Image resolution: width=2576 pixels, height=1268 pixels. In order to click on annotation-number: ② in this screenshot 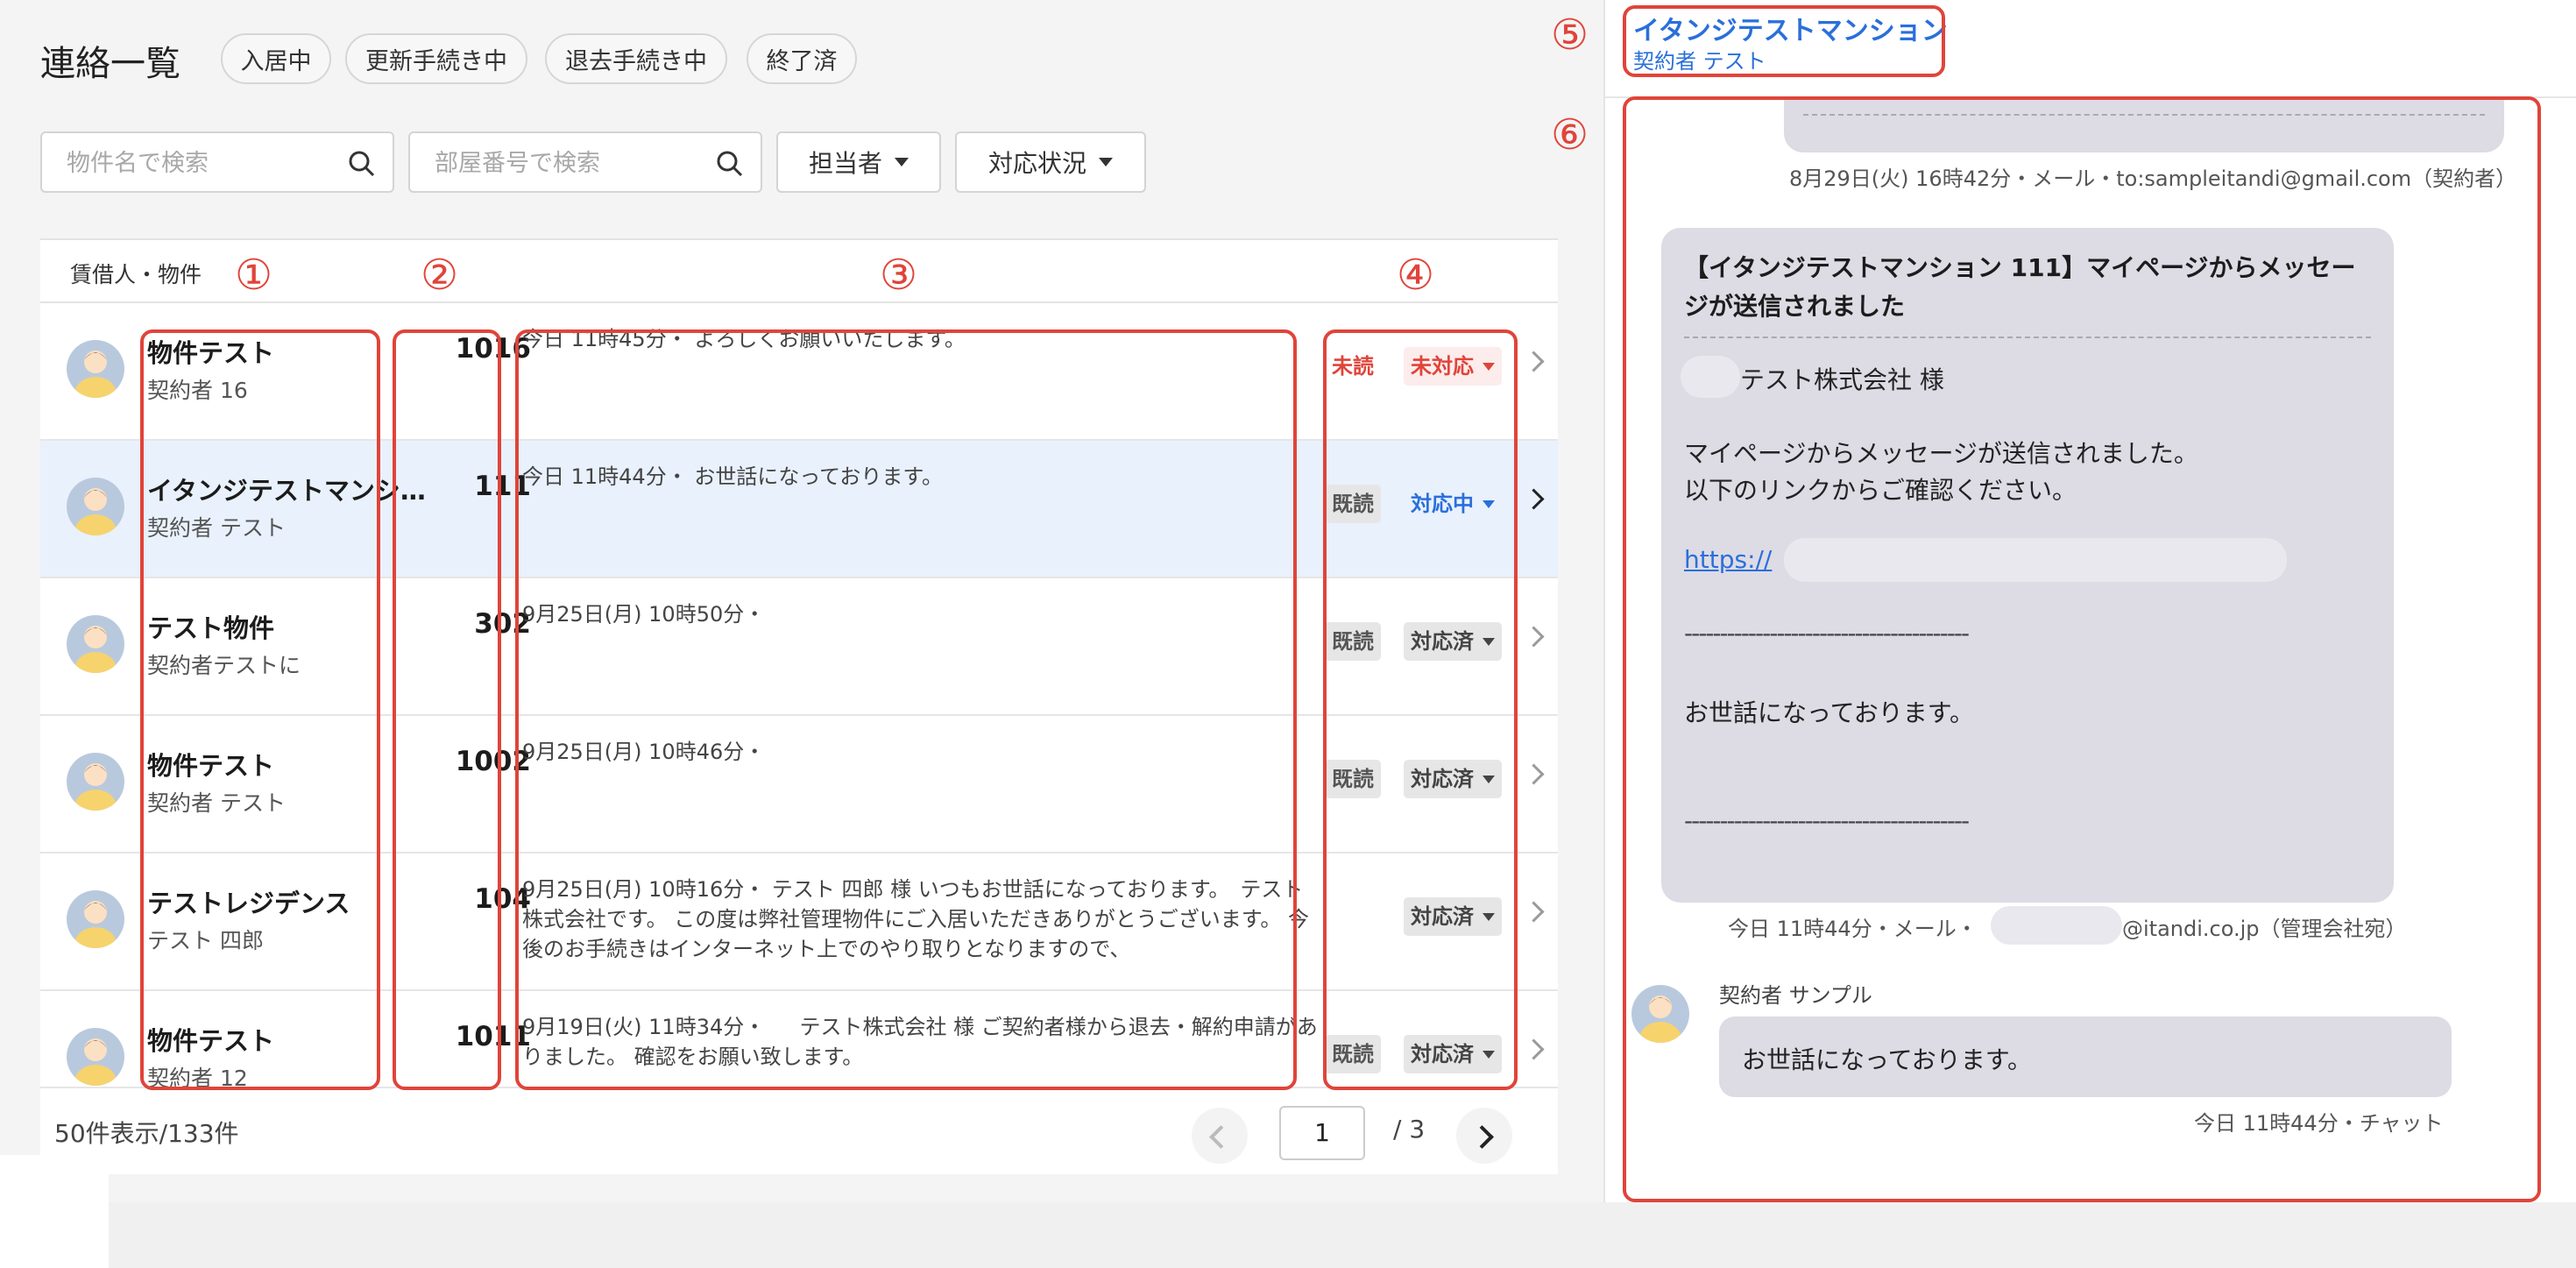, I will do `click(440, 275)`.